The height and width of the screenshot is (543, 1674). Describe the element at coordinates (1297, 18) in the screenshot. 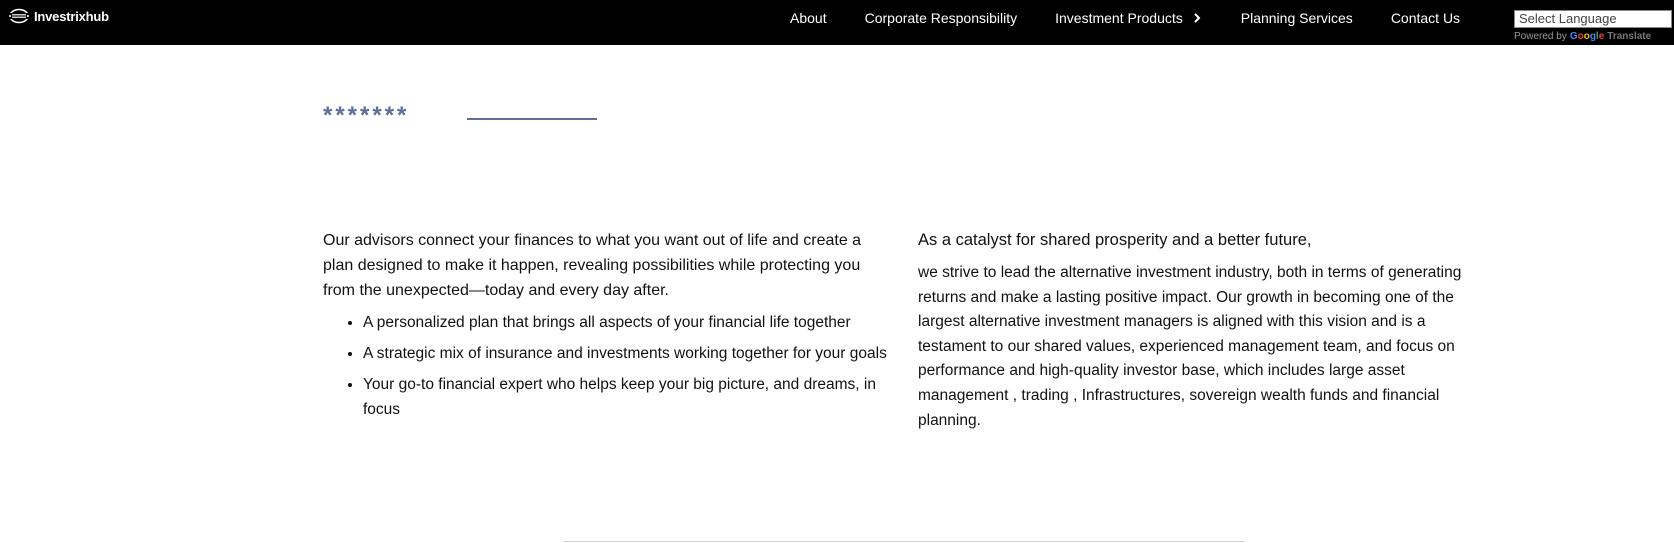

I see `nav-planning-services: Planning Services` at that location.